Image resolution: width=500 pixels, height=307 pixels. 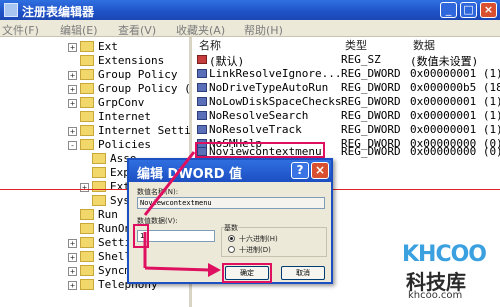 What do you see at coordinates (444, 254) in the screenshot?
I see `watermark-logo: KHCOO` at bounding box center [444, 254].